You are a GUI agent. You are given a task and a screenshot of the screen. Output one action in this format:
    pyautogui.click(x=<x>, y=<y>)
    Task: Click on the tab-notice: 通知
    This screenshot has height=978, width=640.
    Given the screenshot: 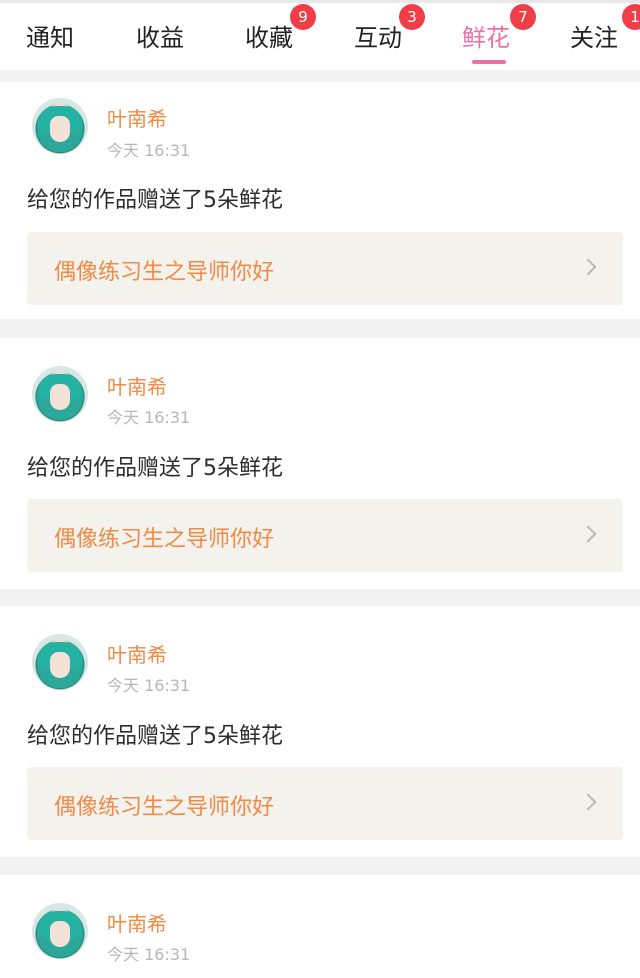 What is the action you would take?
    pyautogui.click(x=50, y=35)
    